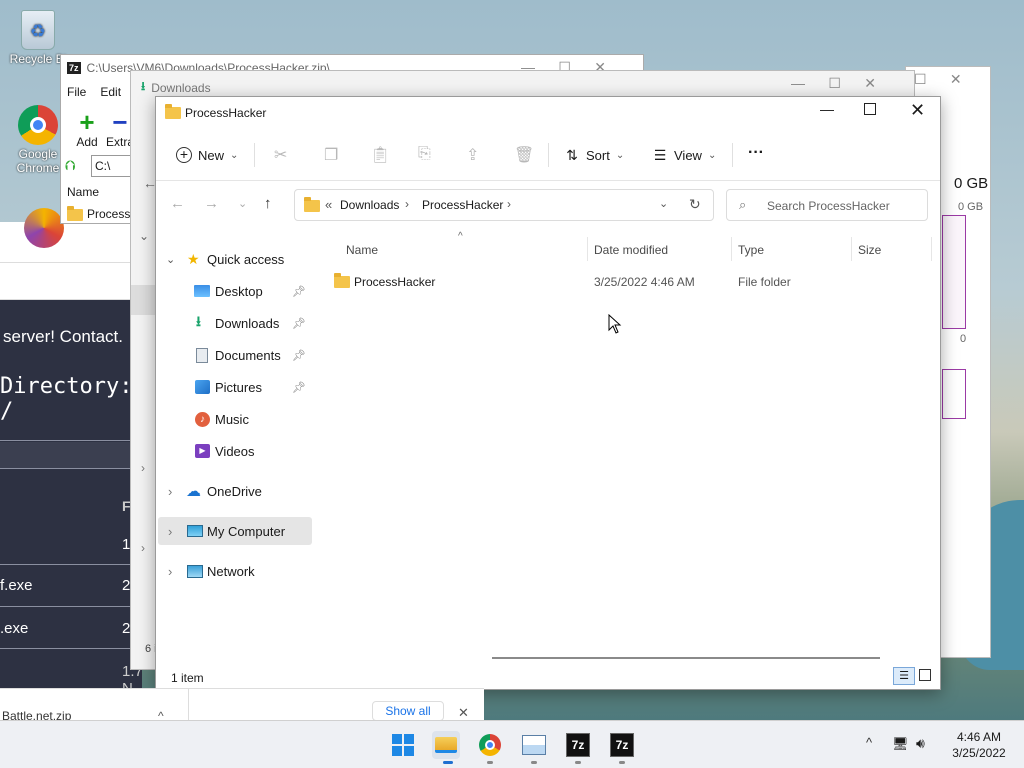 The height and width of the screenshot is (768, 1024). I want to click on column-header-name: Name, so click(362, 250).